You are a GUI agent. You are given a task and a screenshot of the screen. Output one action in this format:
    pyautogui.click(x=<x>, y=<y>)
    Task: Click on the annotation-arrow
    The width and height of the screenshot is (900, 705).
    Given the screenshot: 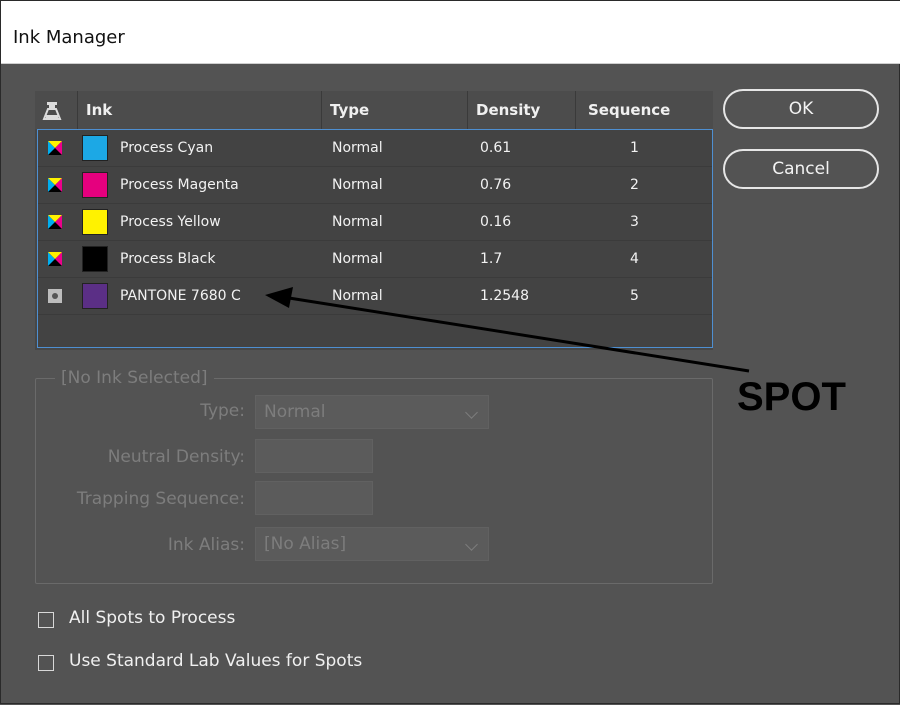 What is the action you would take?
    pyautogui.click(x=507, y=330)
    